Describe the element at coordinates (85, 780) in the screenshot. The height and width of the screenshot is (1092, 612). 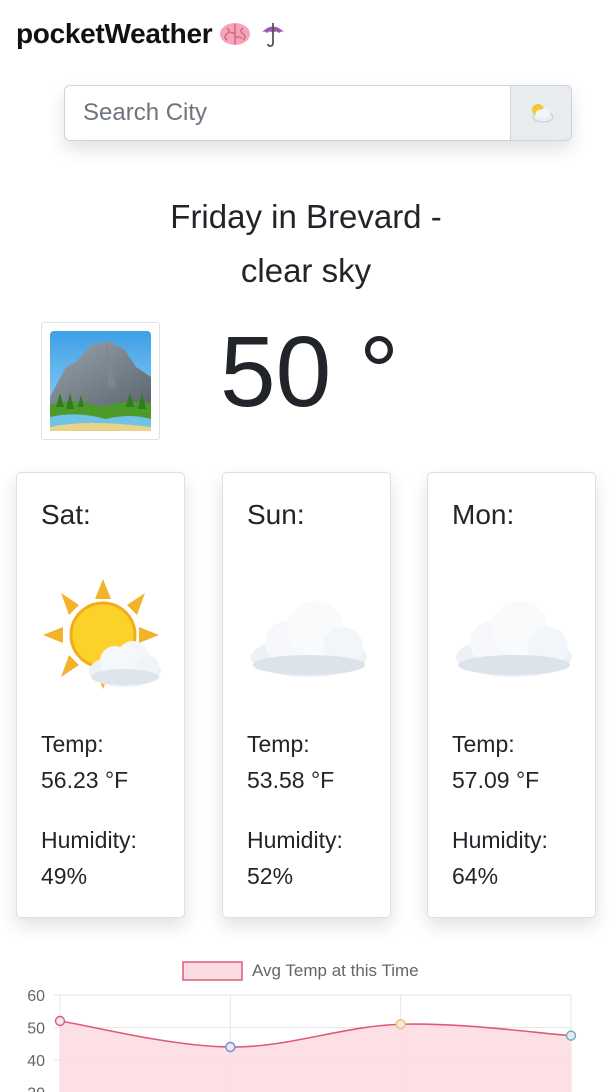
I see `temp-value: 56.23 °F` at that location.